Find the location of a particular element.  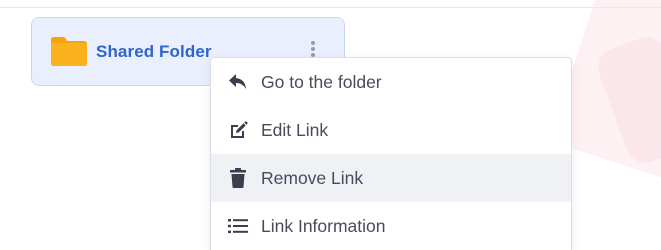

folder-icon is located at coordinates (69, 51).